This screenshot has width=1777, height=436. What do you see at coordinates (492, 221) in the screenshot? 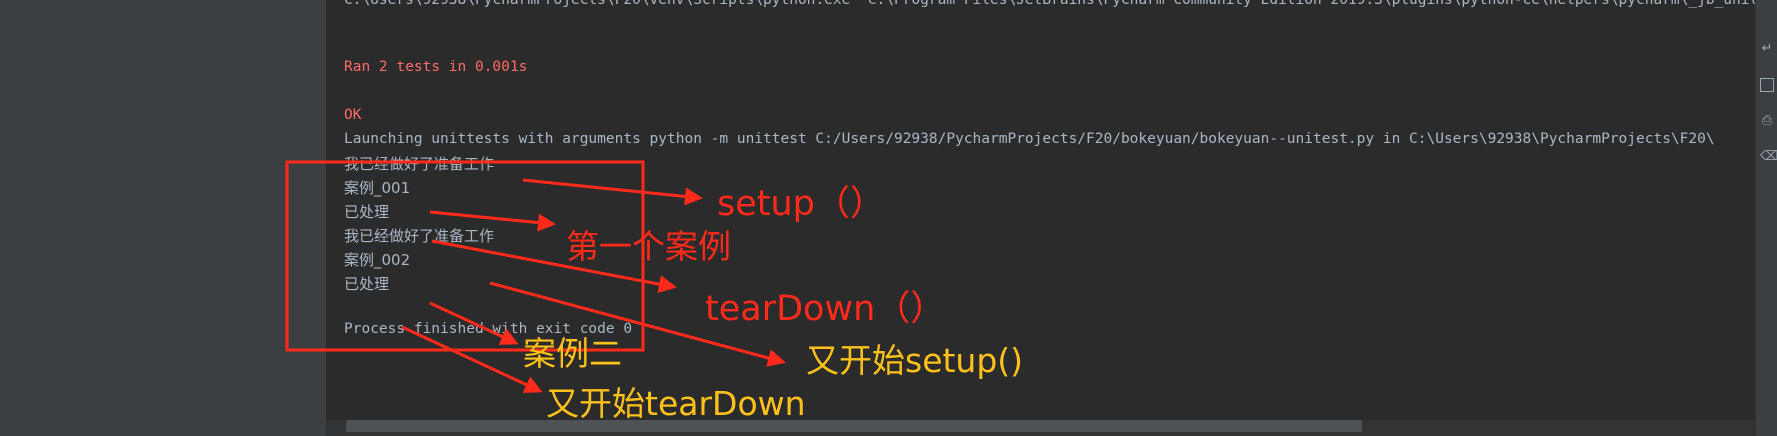
I see `arrow-first-case` at bounding box center [492, 221].